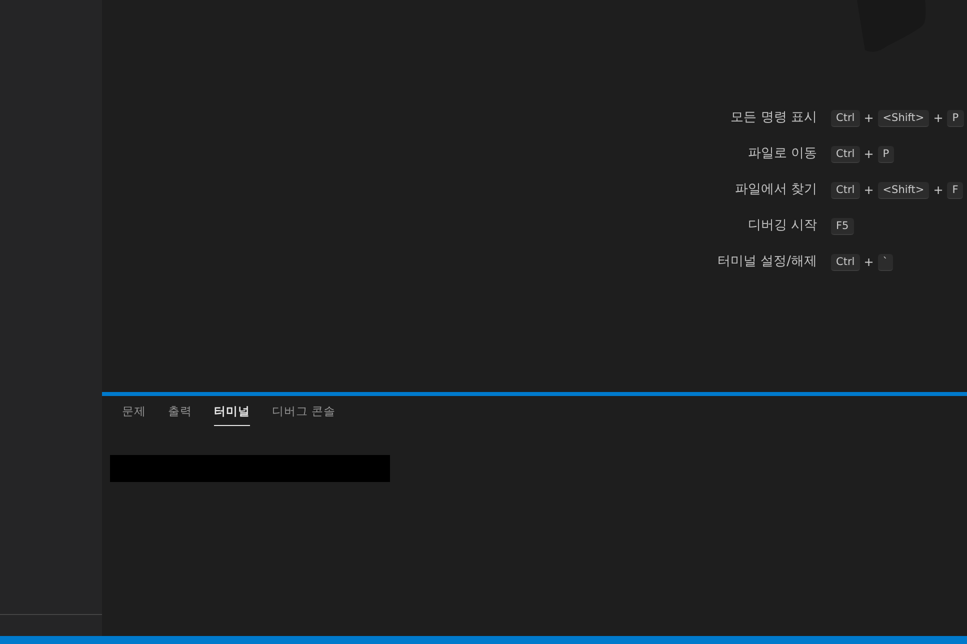  I want to click on shortcut-label: 디버깅 시작, so click(781, 226).